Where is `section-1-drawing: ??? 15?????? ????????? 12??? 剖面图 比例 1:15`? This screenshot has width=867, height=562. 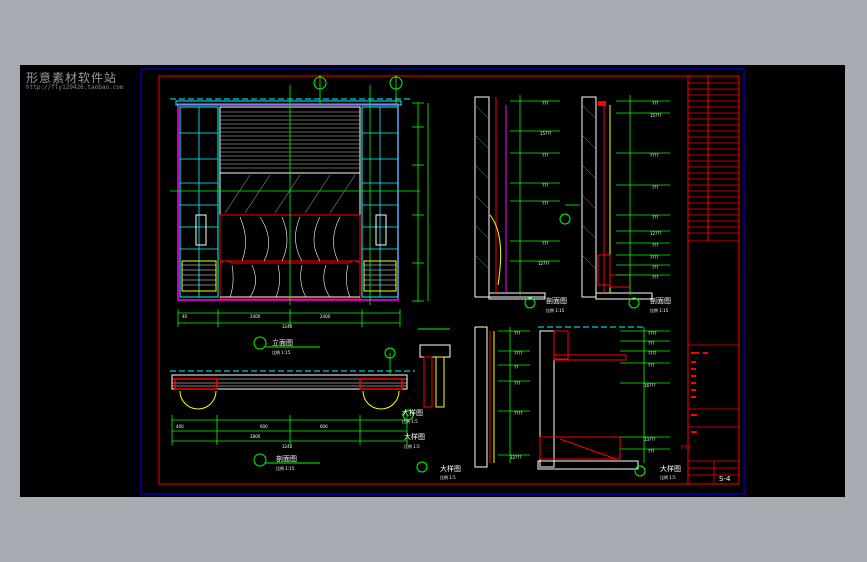
section-1-drawing: ??? 15?????? ????????? 12??? 剖面图 比例 1:15 is located at coordinates (527, 204).